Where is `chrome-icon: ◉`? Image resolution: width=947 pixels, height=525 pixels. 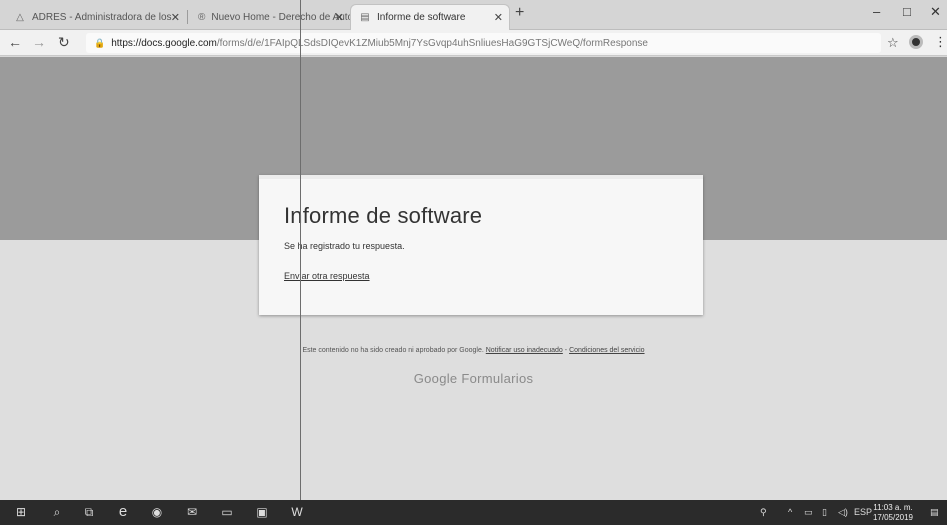
chrome-icon: ◉ is located at coordinates (157, 512).